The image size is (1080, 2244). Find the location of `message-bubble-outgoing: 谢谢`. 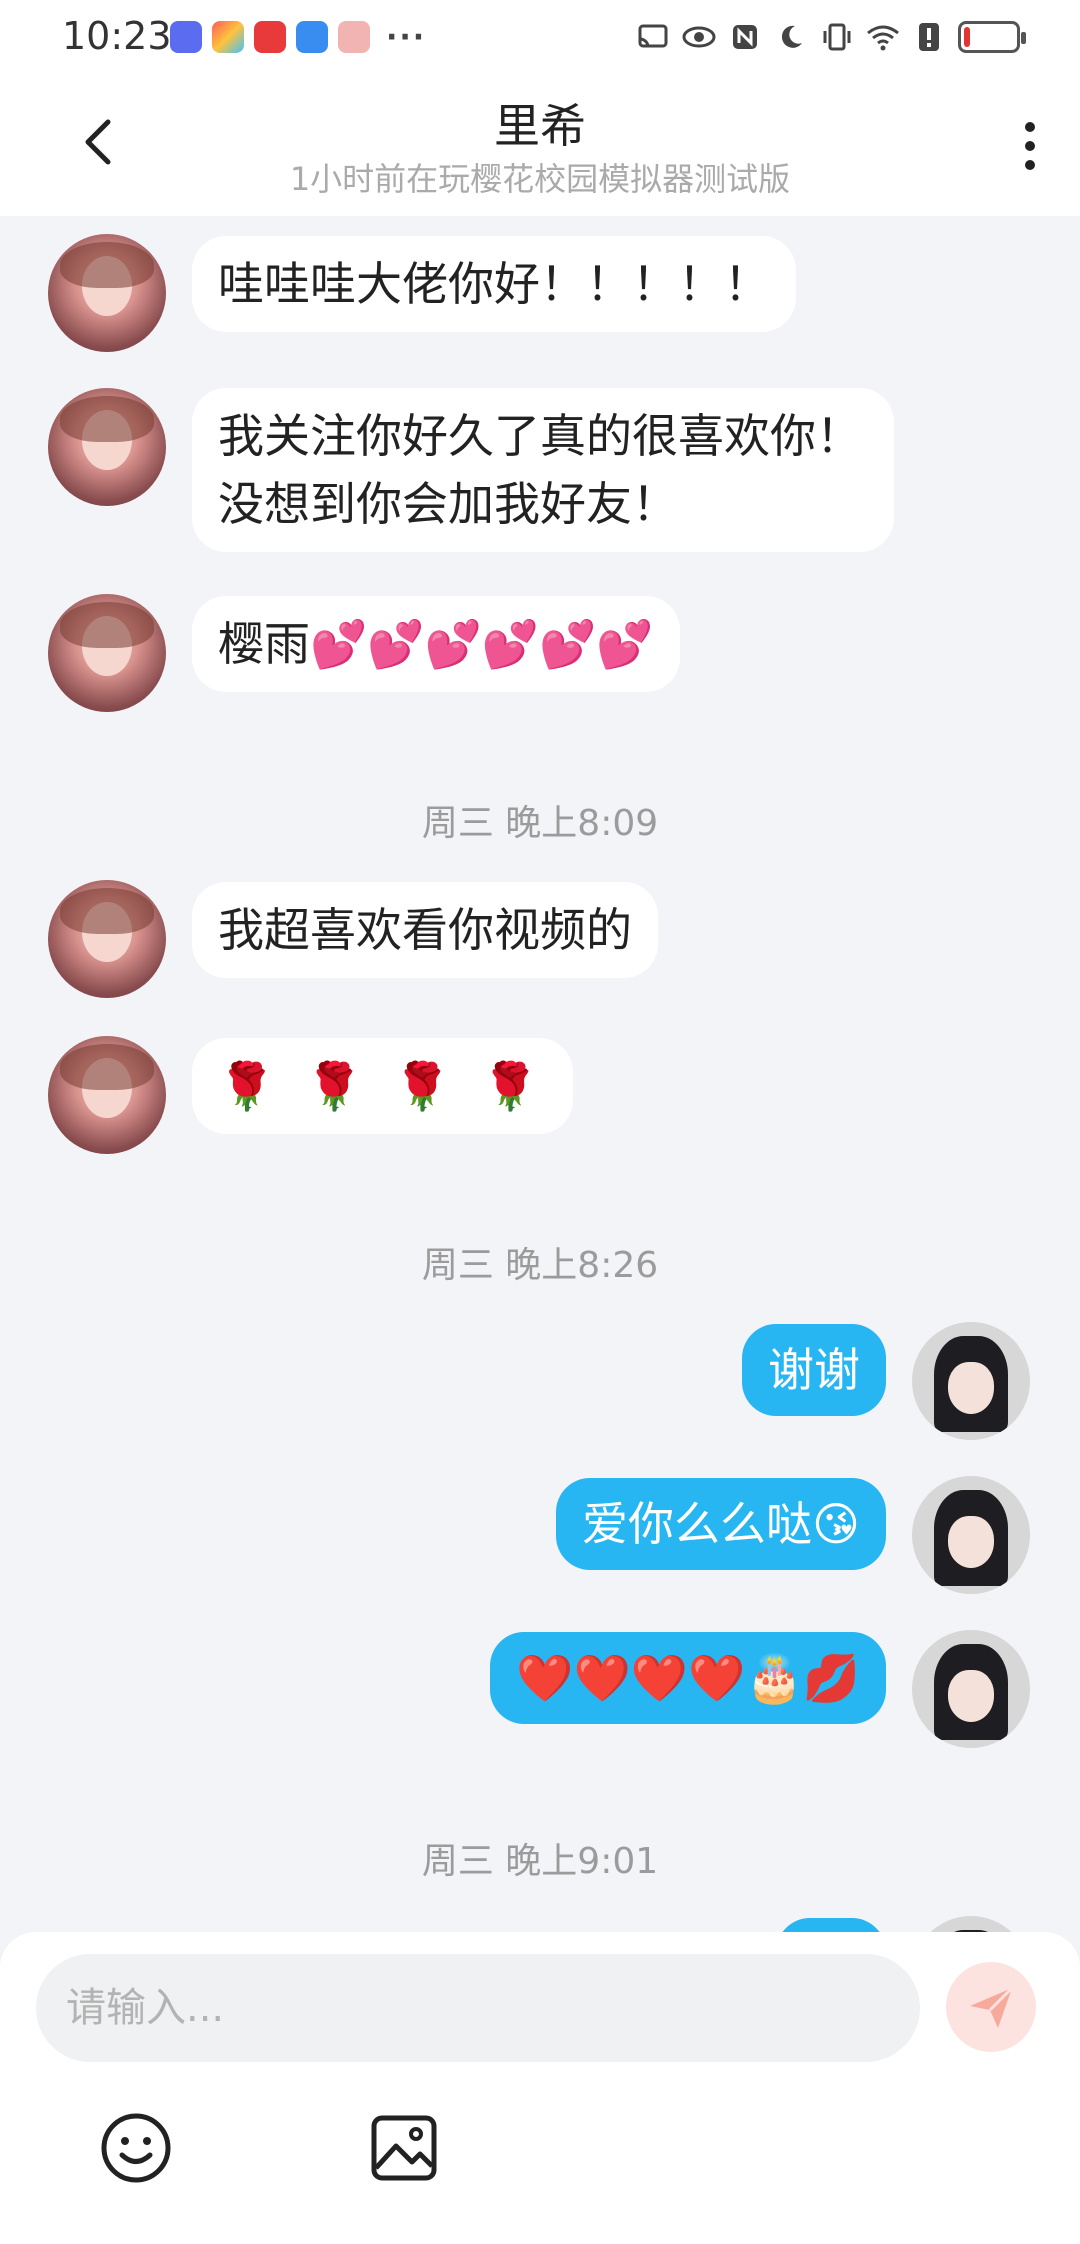

message-bubble-outgoing: 谢谢 is located at coordinates (814, 1370).